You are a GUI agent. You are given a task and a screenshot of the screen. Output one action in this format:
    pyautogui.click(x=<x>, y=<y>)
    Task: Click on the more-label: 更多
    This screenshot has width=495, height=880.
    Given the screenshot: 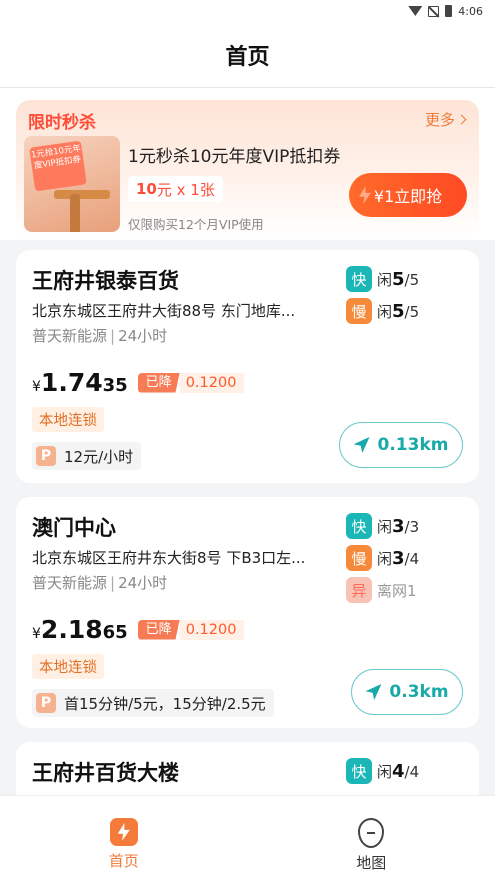 What is the action you would take?
    pyautogui.click(x=439, y=120)
    